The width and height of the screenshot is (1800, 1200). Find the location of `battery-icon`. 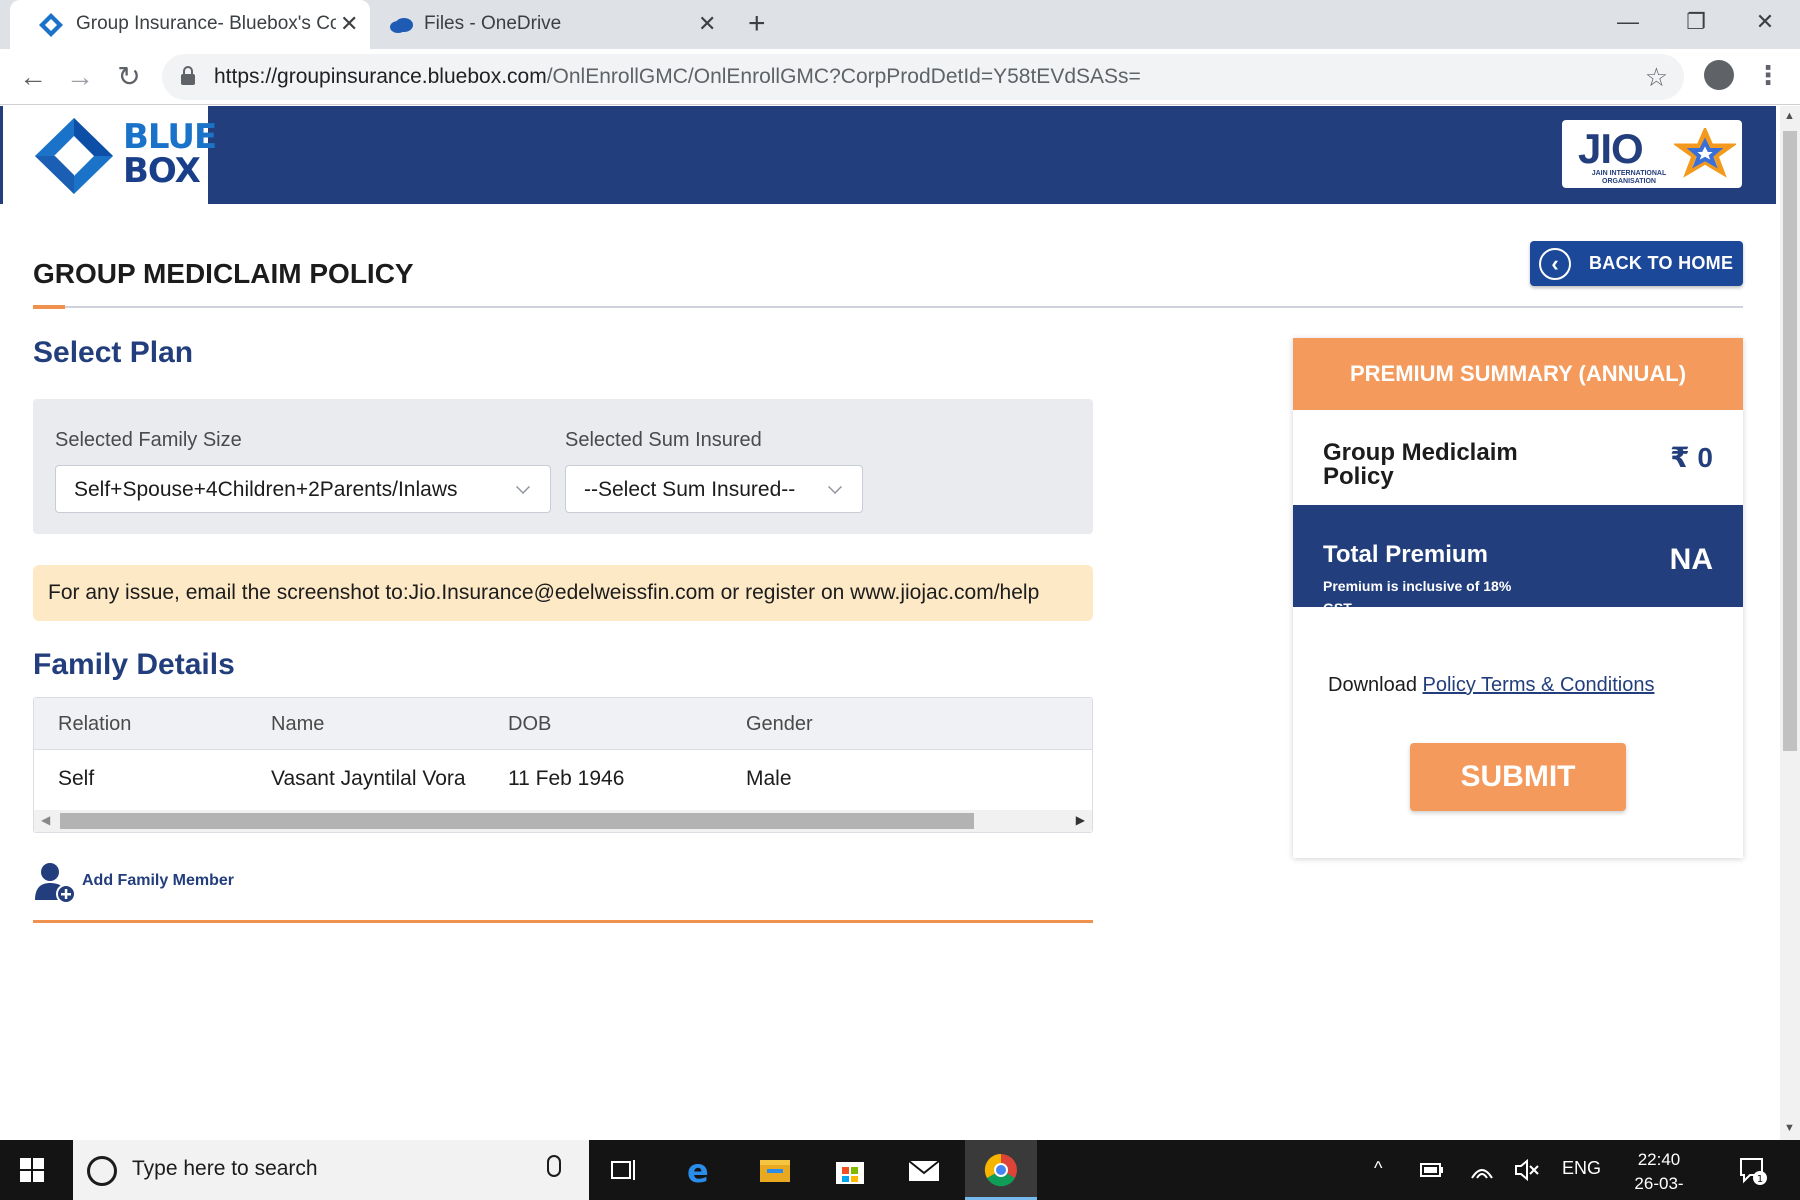

battery-icon is located at coordinates (1432, 1170).